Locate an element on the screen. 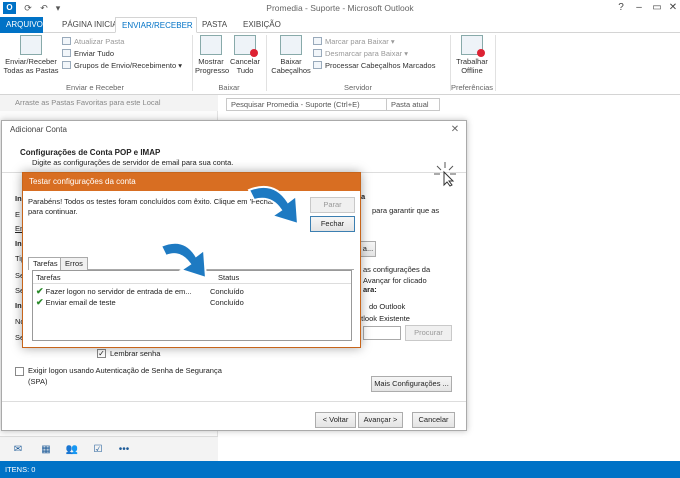  right-text: para garantir que as is located at coordinates (406, 210).